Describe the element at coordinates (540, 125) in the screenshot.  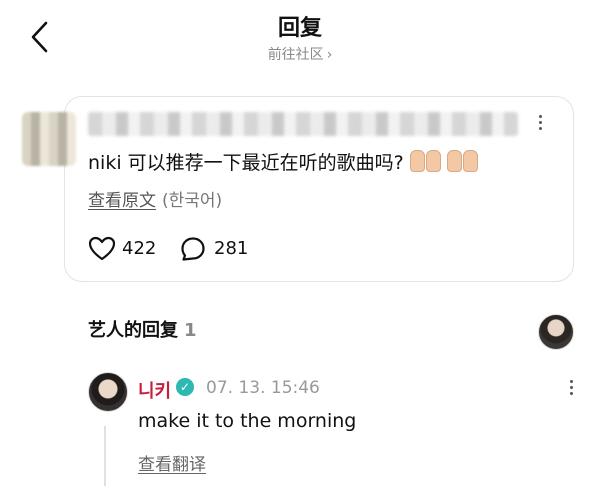
I see `more-vertical-icon` at that location.